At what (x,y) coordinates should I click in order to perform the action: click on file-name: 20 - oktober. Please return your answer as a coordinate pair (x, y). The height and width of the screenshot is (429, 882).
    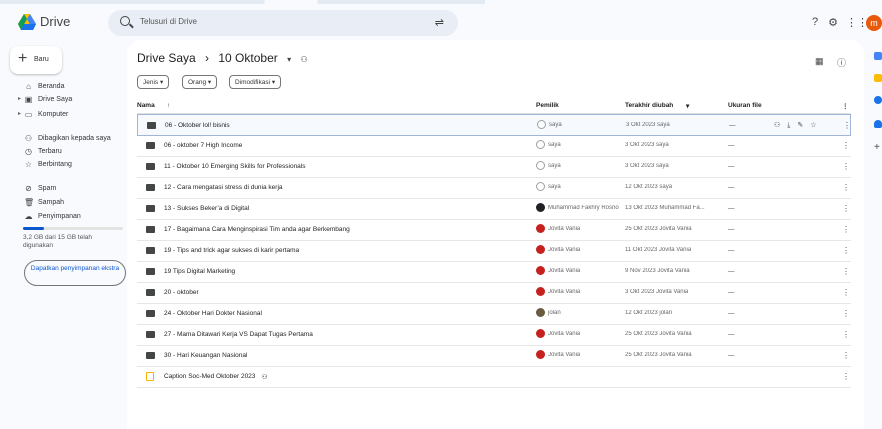
    Looking at the image, I should click on (181, 292).